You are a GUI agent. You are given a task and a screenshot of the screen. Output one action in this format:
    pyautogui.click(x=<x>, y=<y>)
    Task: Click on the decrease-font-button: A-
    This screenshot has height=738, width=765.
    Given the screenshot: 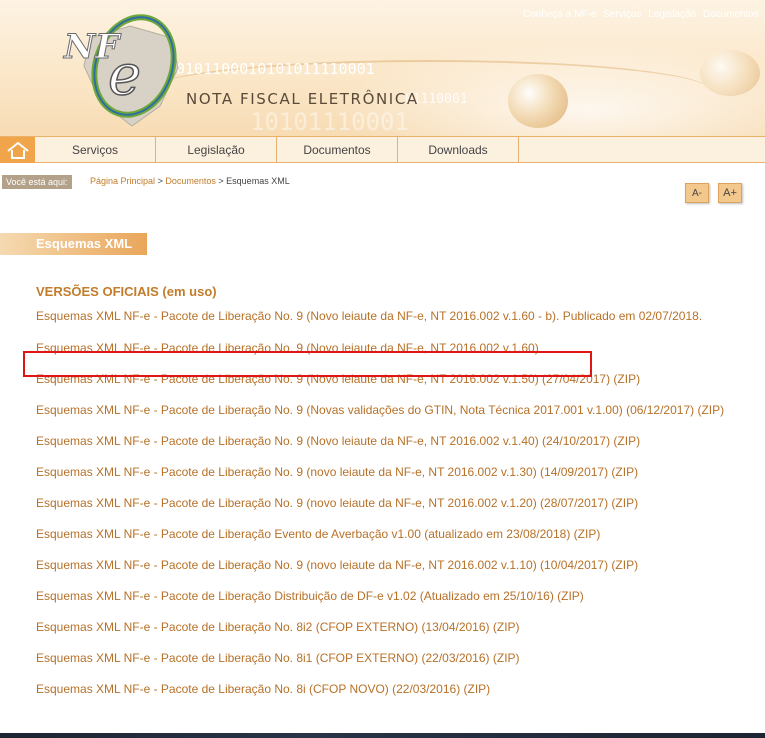 What is the action you would take?
    pyautogui.click(x=697, y=193)
    